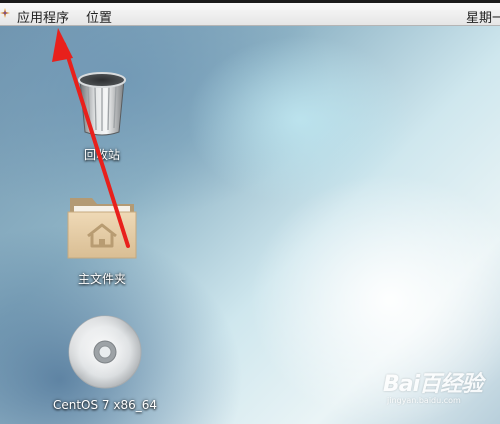 The width and height of the screenshot is (500, 424). I want to click on watermark-url: jingyan.baidu.com, so click(424, 400).